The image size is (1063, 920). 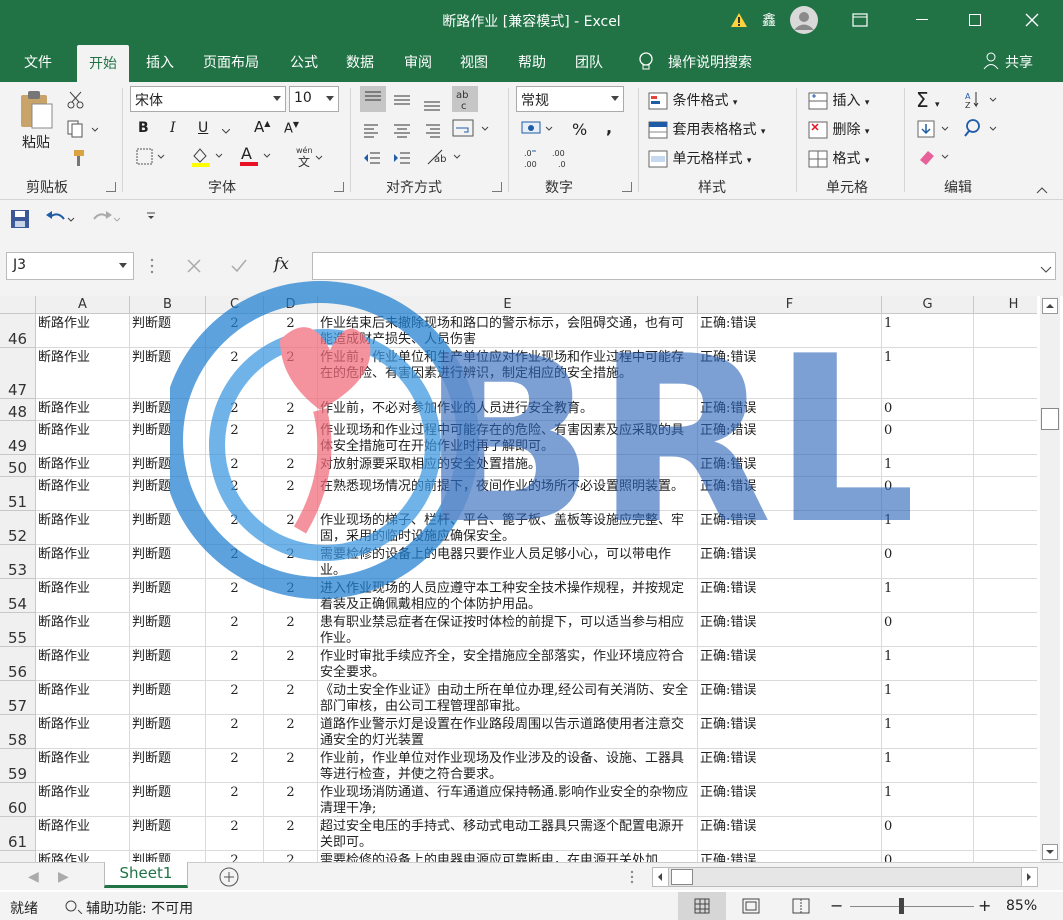 I want to click on maximize-icon, so click(x=975, y=20).